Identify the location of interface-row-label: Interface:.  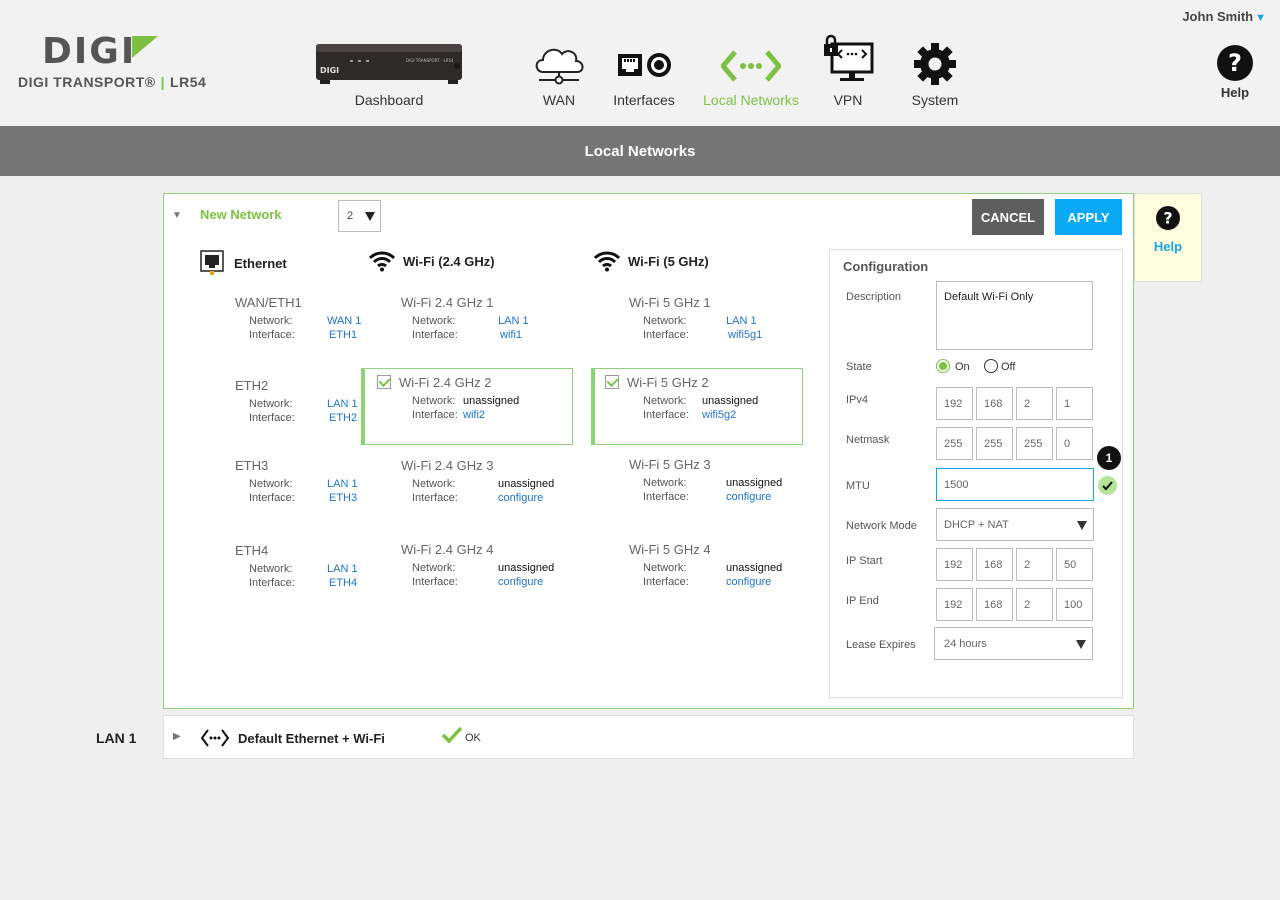
(666, 582).